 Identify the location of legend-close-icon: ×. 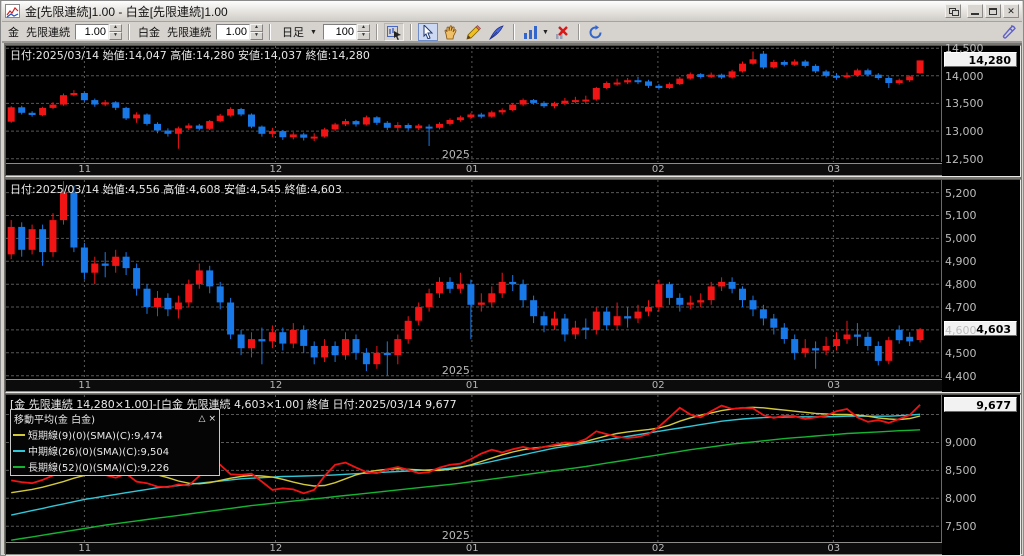
(212, 419).